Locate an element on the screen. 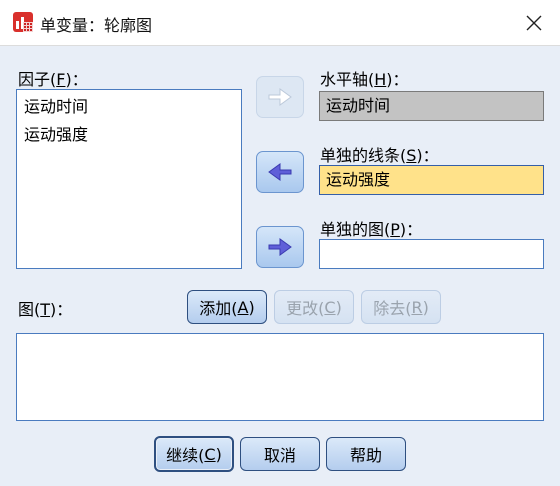  help-button: 帮助 is located at coordinates (366, 454).